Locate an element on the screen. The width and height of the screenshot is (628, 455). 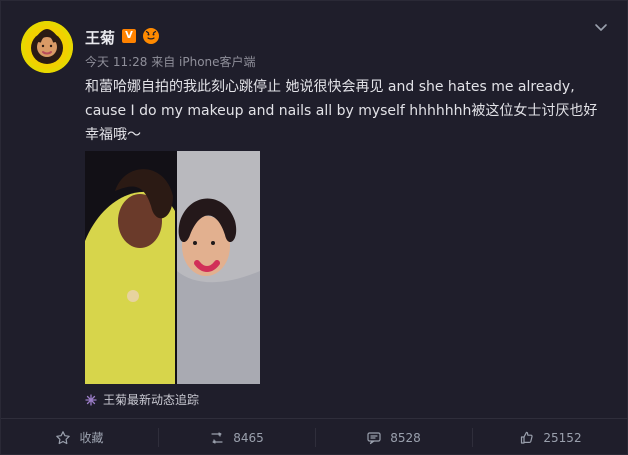
trace-link: 王菊最新动态追踪 is located at coordinates (142, 399).